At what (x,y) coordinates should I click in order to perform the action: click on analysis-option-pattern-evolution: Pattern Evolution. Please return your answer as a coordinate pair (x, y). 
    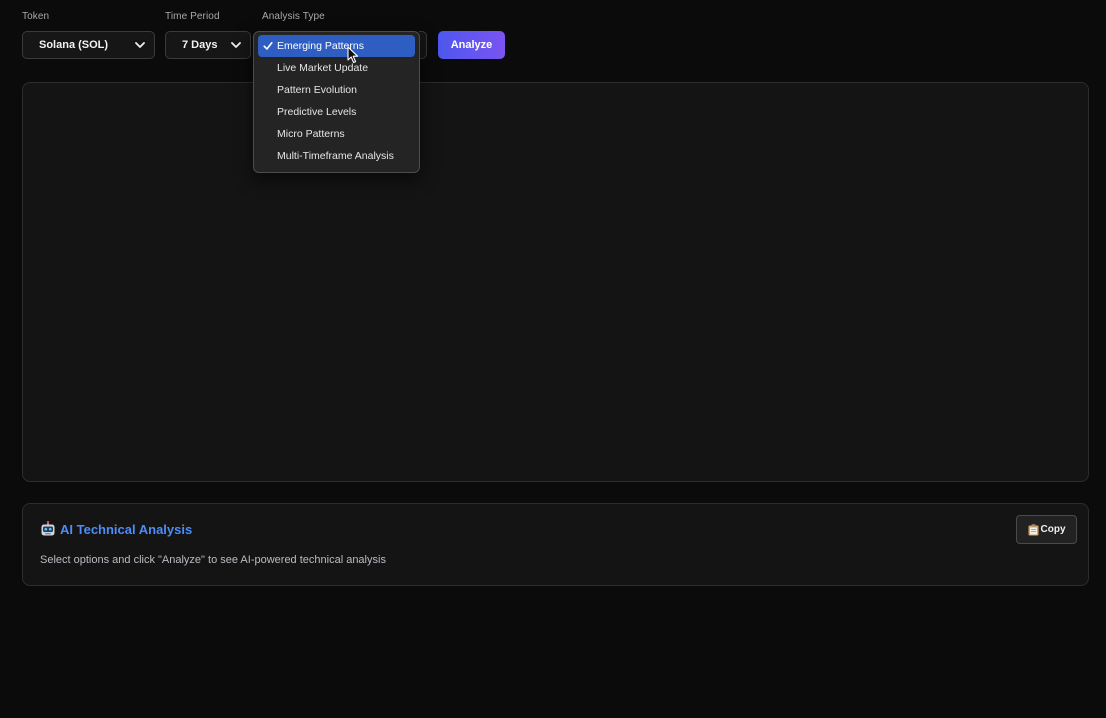
    Looking at the image, I should click on (336, 90).